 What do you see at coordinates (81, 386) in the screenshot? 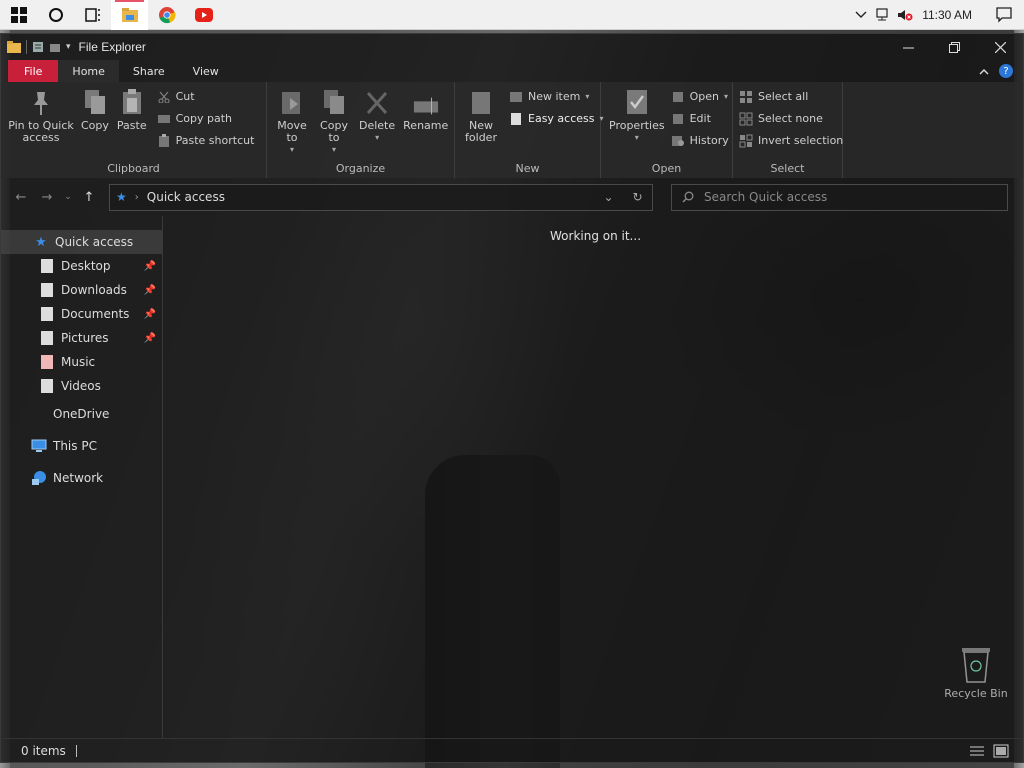
I see `nav-videos: Videos` at bounding box center [81, 386].